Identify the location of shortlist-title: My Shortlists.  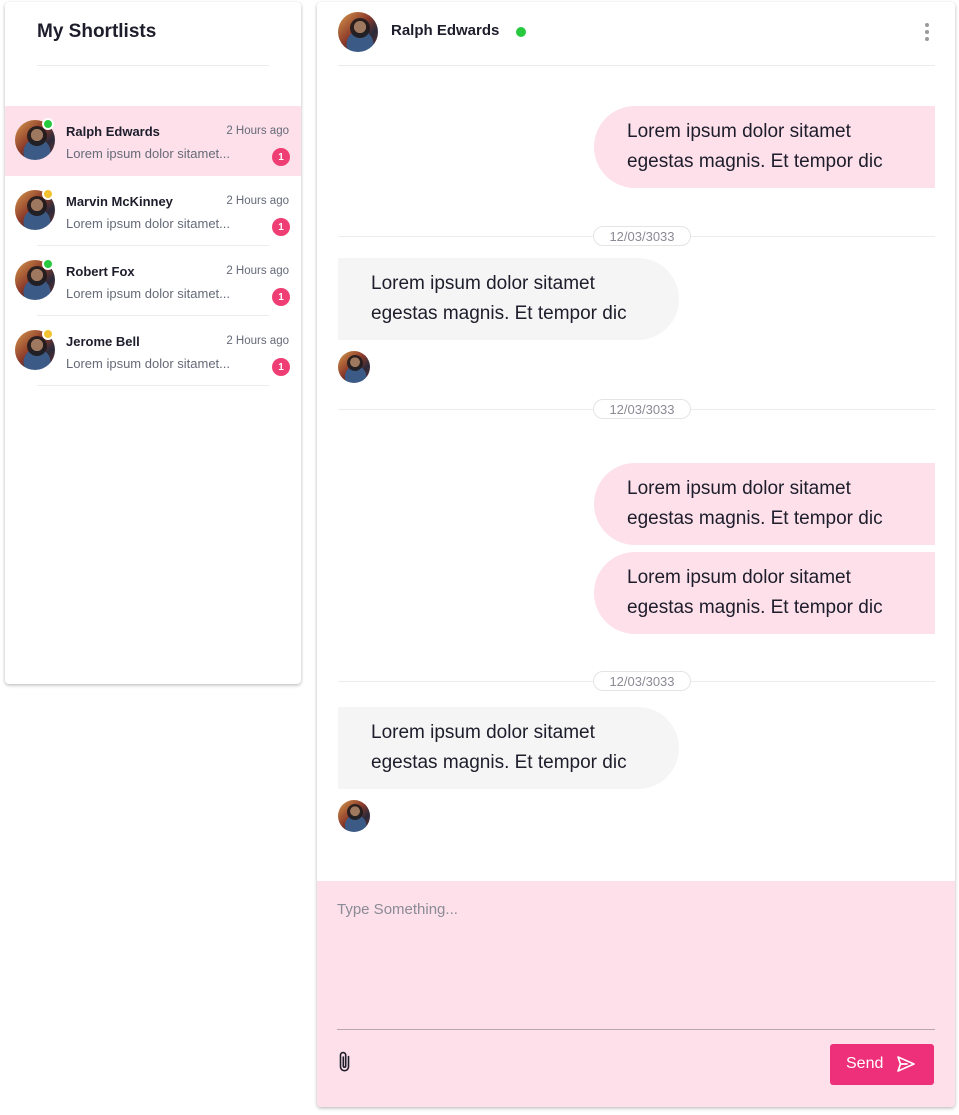
(97, 31).